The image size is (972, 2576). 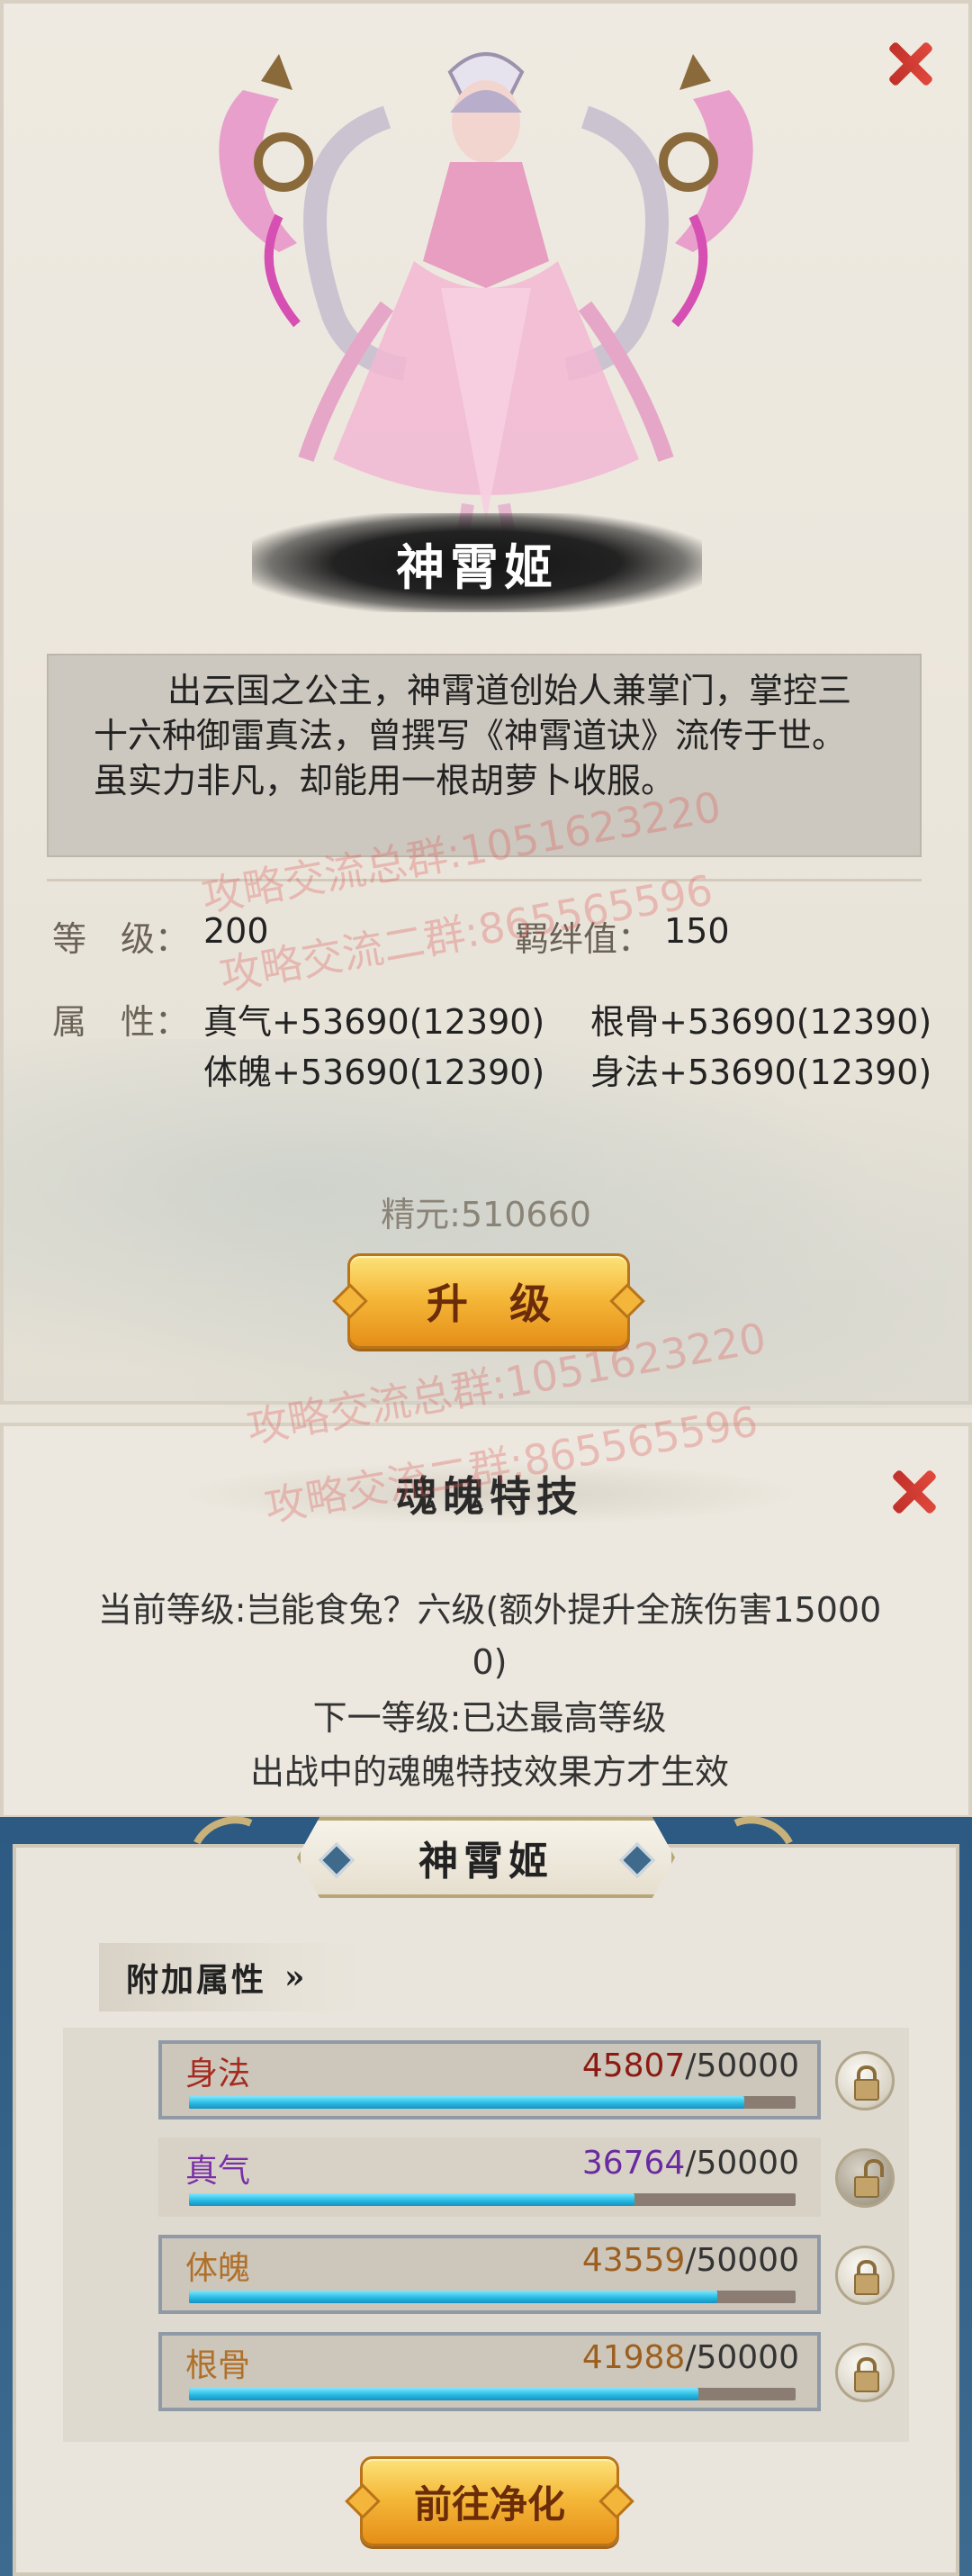 I want to click on purify-button-label: 前往净化, so click(x=489, y=2503).